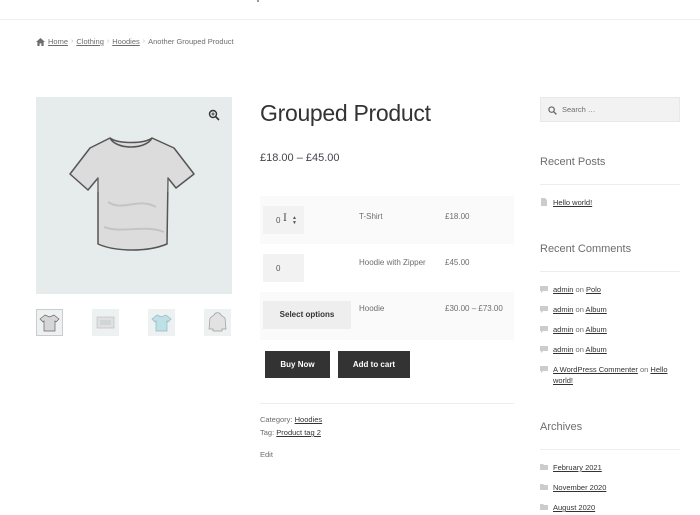 The width and height of the screenshot is (700, 515). Describe the element at coordinates (457, 262) in the screenshot. I see `grouped-item-price: £45.00` at that location.